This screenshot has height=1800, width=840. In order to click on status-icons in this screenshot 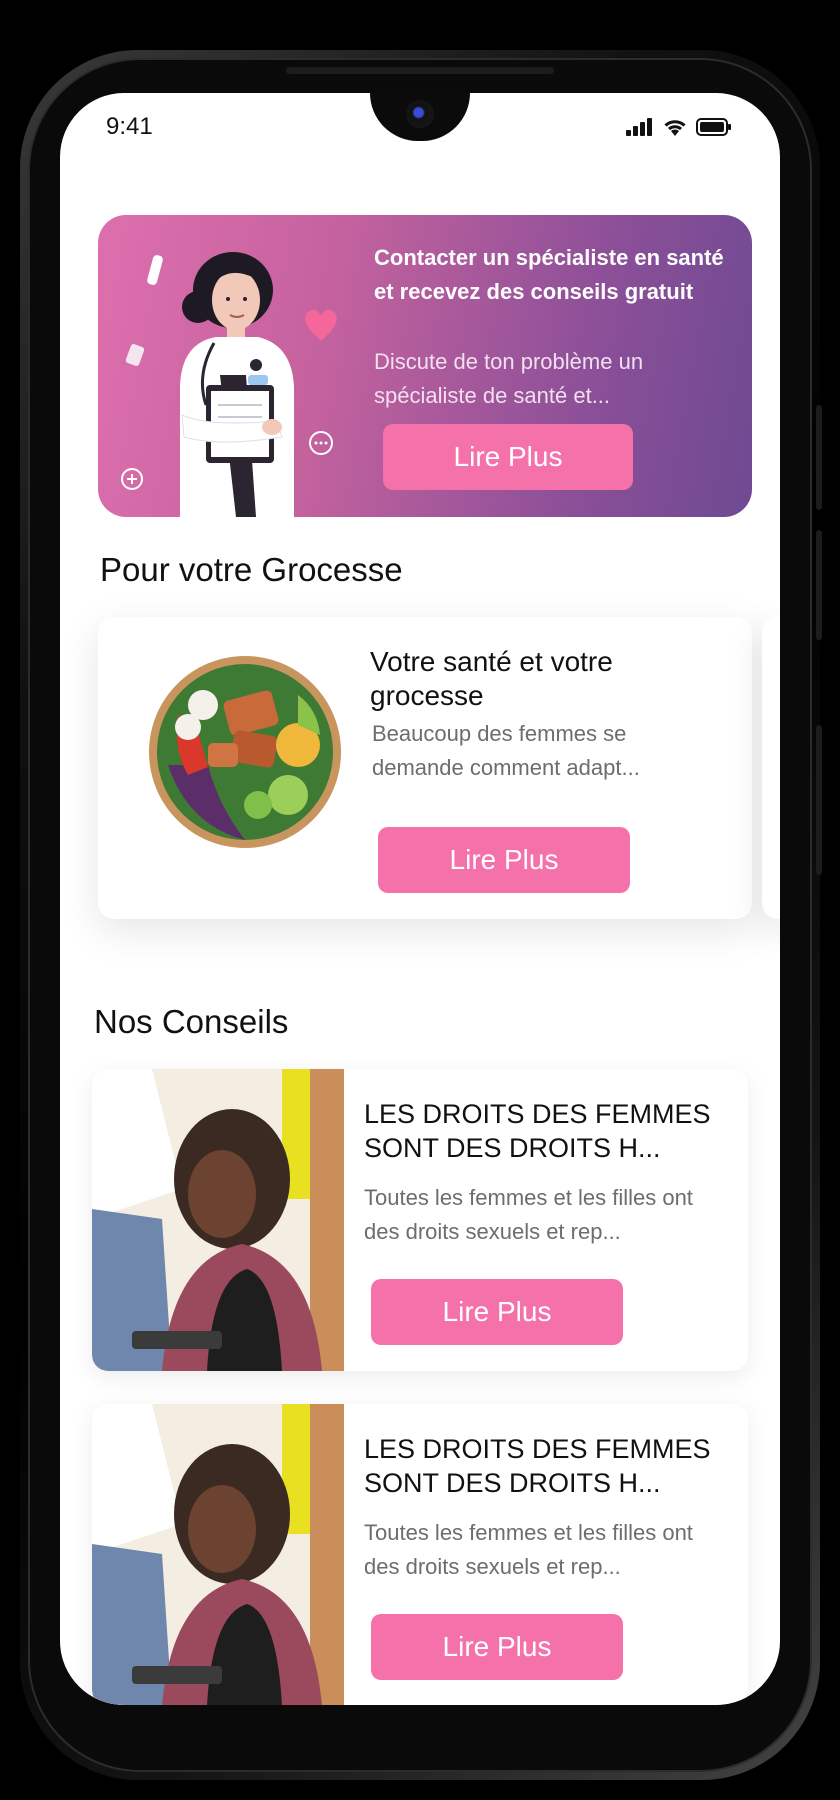, I will do `click(679, 127)`.